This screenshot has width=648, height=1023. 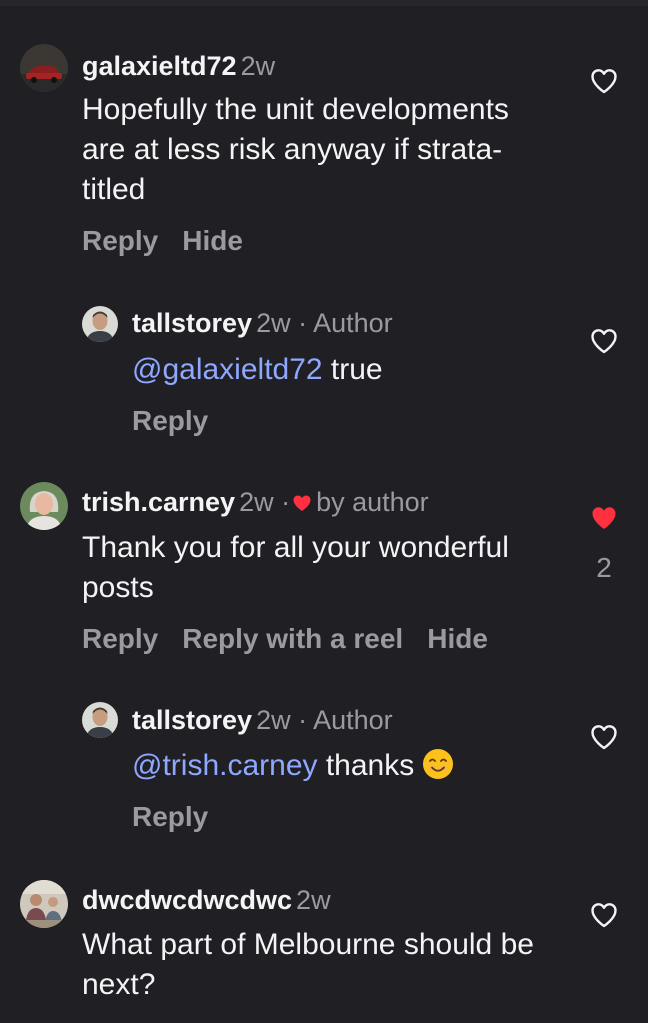 What do you see at coordinates (159, 66) in the screenshot?
I see `username: galaxieltd72` at bounding box center [159, 66].